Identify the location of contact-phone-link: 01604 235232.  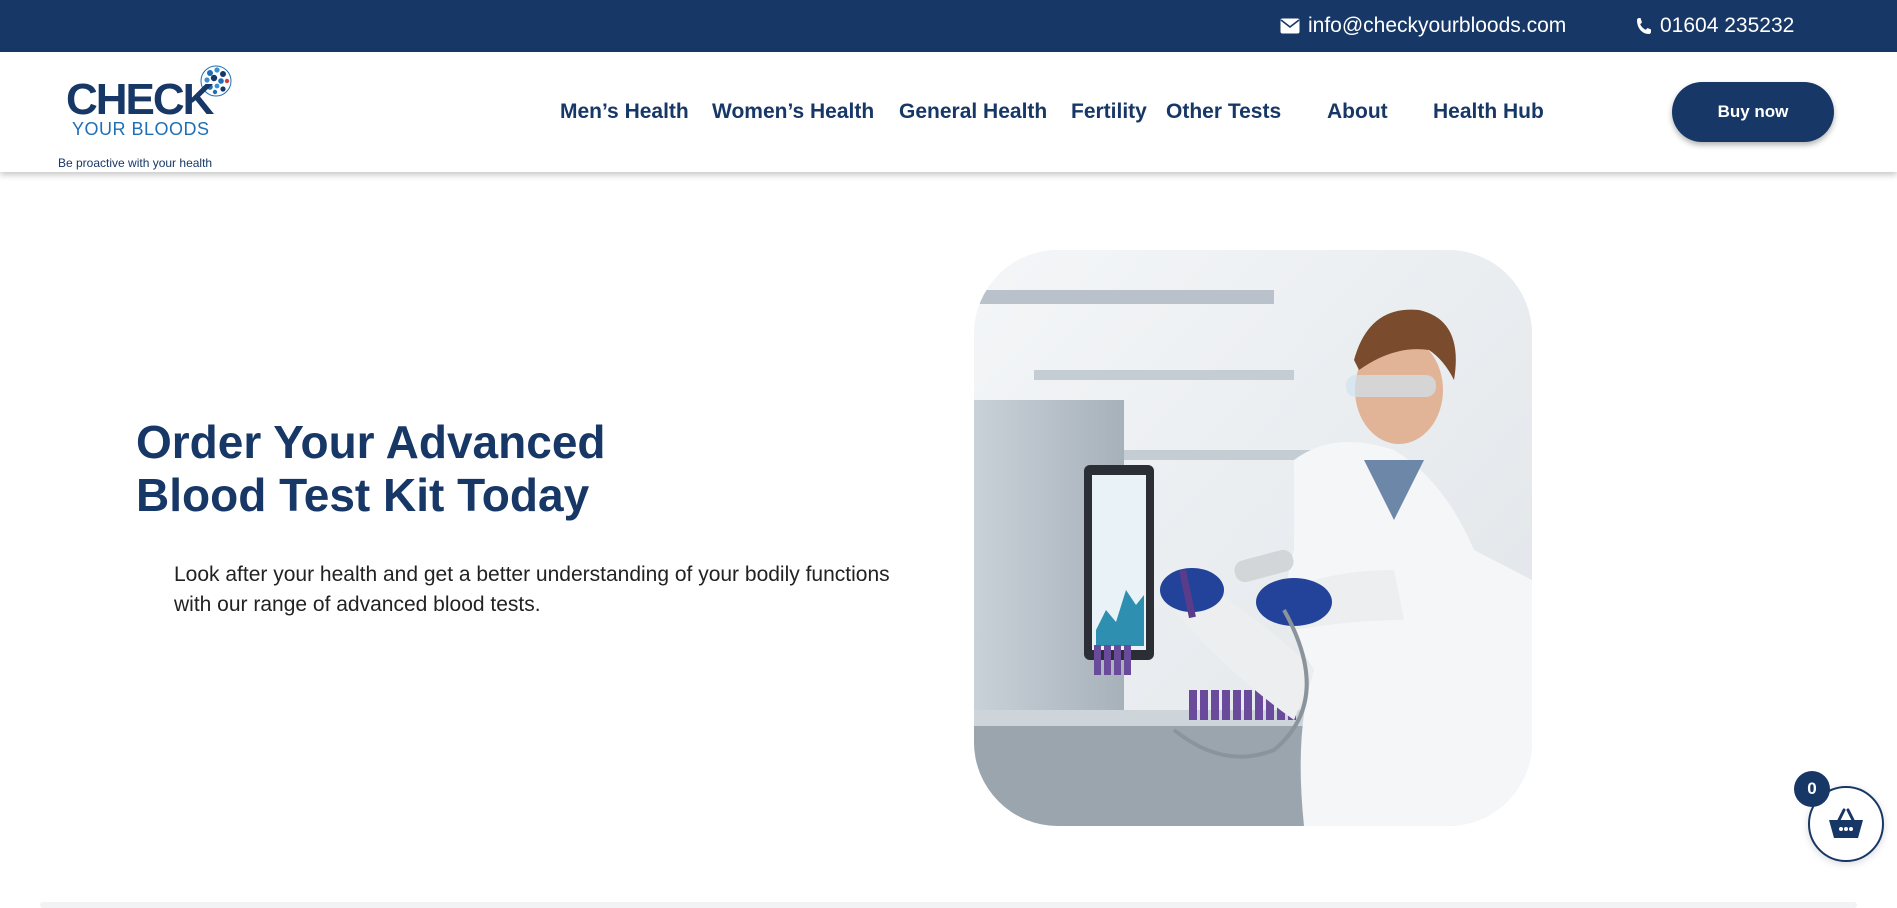
(1715, 26).